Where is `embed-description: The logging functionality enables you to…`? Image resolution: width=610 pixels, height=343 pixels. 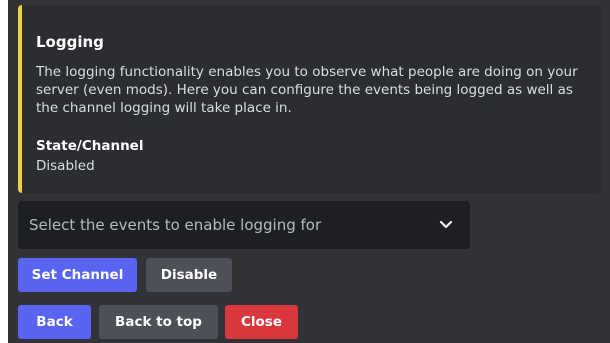
embed-description: The logging functionality enables you to… is located at coordinates (307, 90).